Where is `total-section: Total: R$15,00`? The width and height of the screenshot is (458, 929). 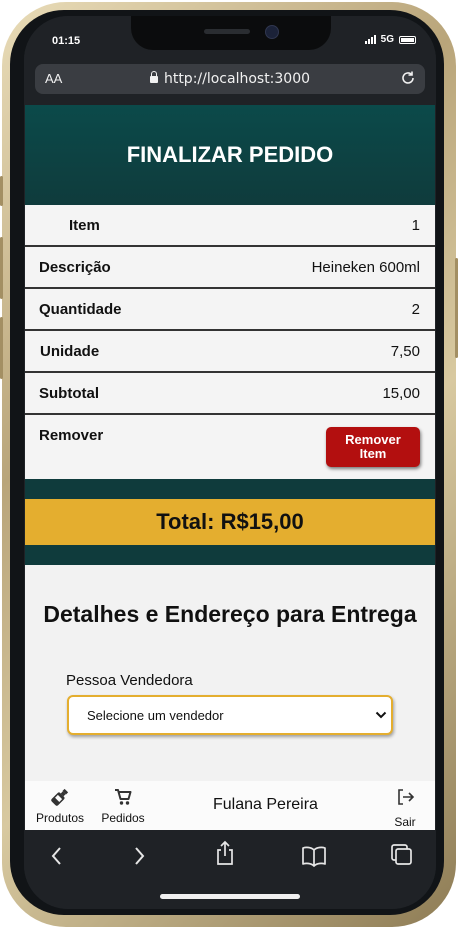
total-section: Total: R$15,00 is located at coordinates (230, 522).